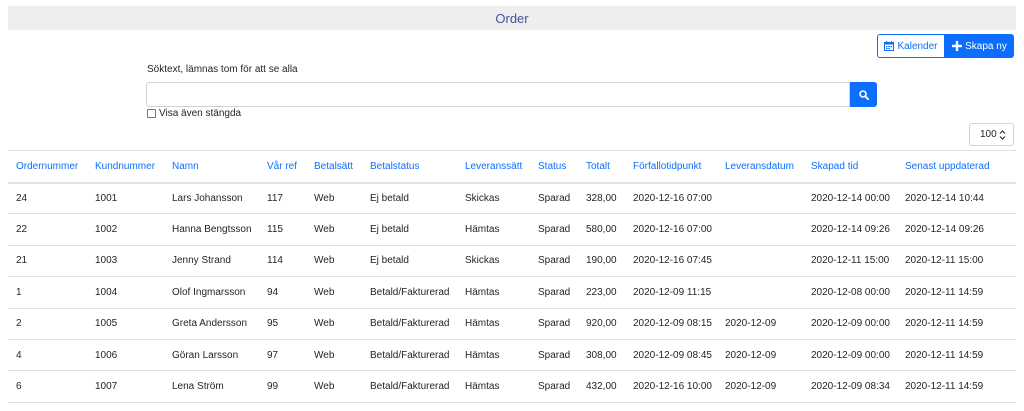  Describe the element at coordinates (47, 261) in the screenshot. I see `table-cell: 21` at that location.